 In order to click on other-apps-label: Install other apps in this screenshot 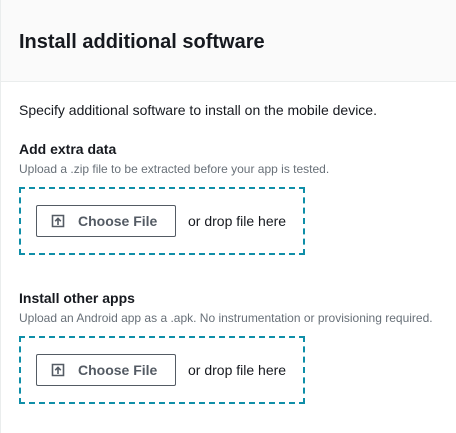, I will do `click(77, 298)`.